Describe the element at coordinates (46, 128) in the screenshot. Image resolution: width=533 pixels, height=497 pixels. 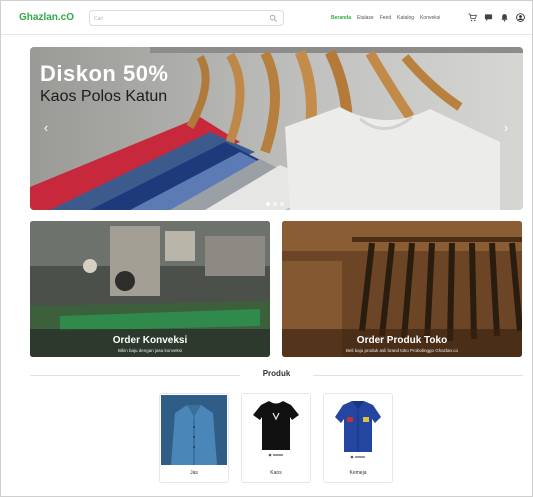
I see `prev-slide-button: ‹` at that location.